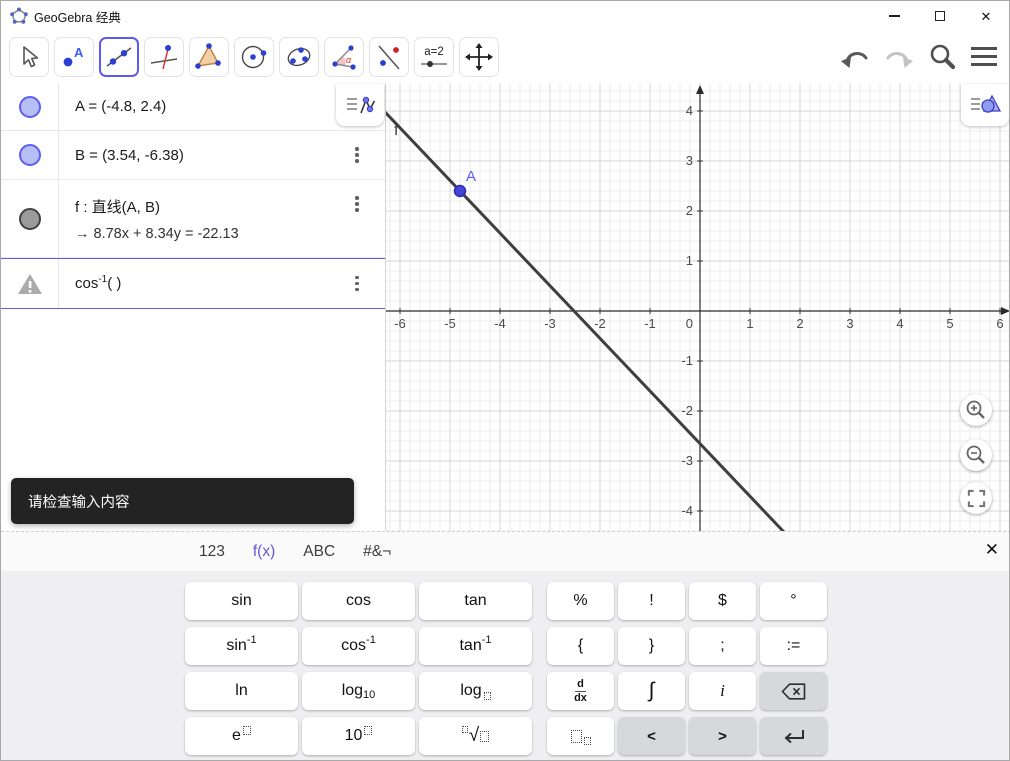 This screenshot has width=1010, height=761. Describe the element at coordinates (475, 736) in the screenshot. I see `key-nth-root: √` at that location.